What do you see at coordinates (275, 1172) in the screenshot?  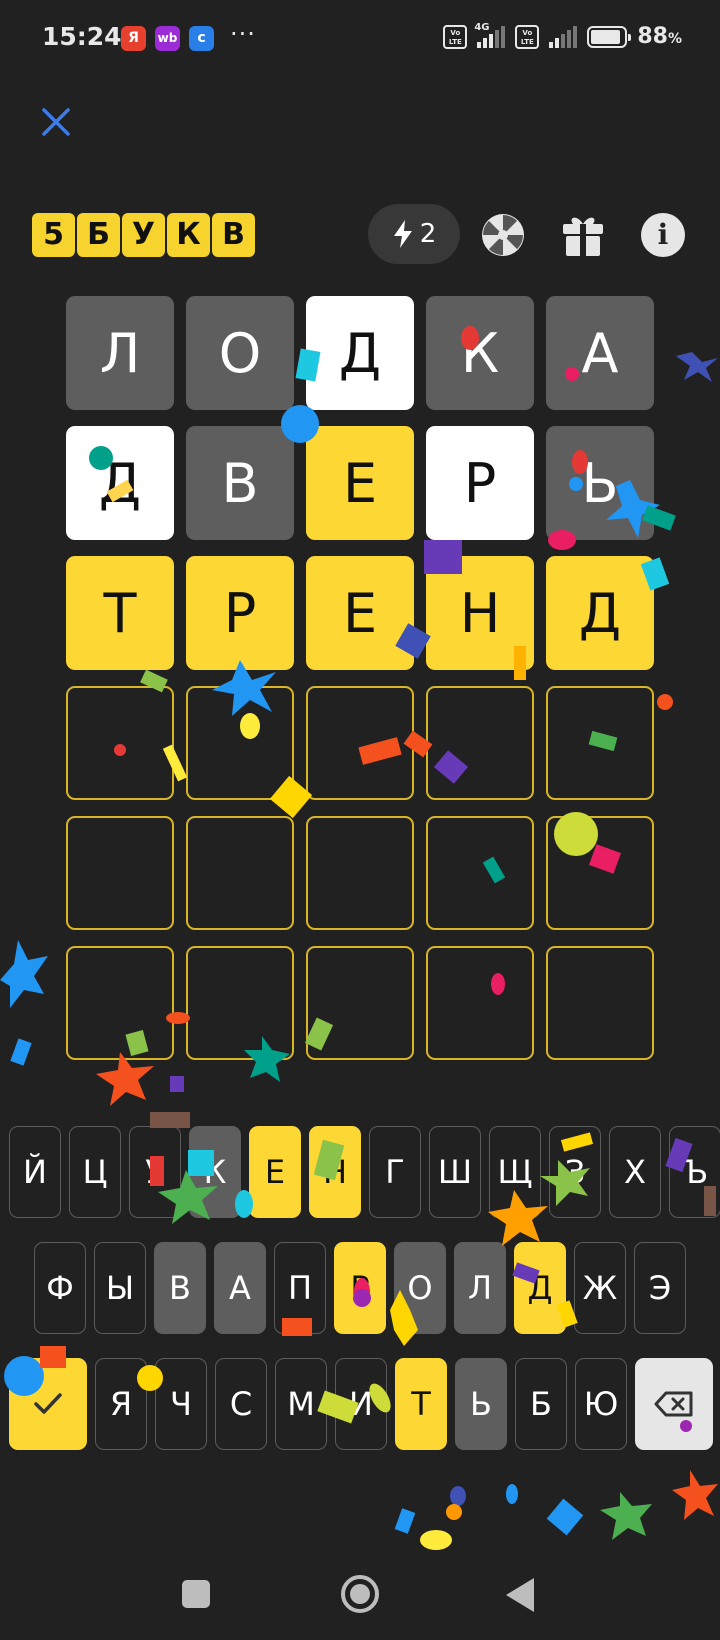 I see `key-Е: Е` at bounding box center [275, 1172].